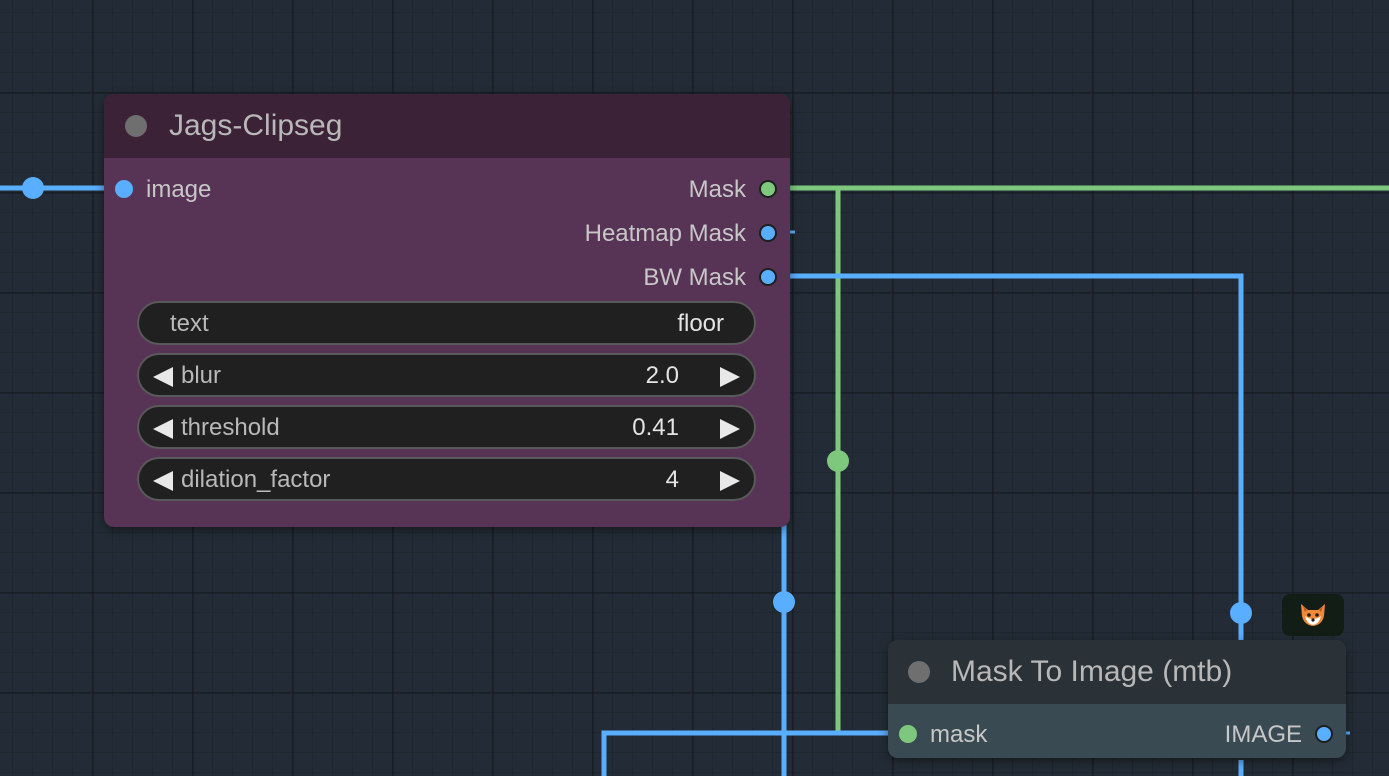 This screenshot has height=776, width=1389. What do you see at coordinates (446, 375) in the screenshot?
I see `blur-widget: blur 2.0` at bounding box center [446, 375].